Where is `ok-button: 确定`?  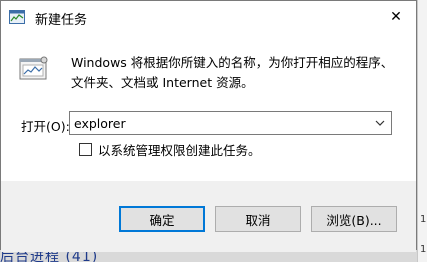
ok-button: 确定 is located at coordinates (162, 219).